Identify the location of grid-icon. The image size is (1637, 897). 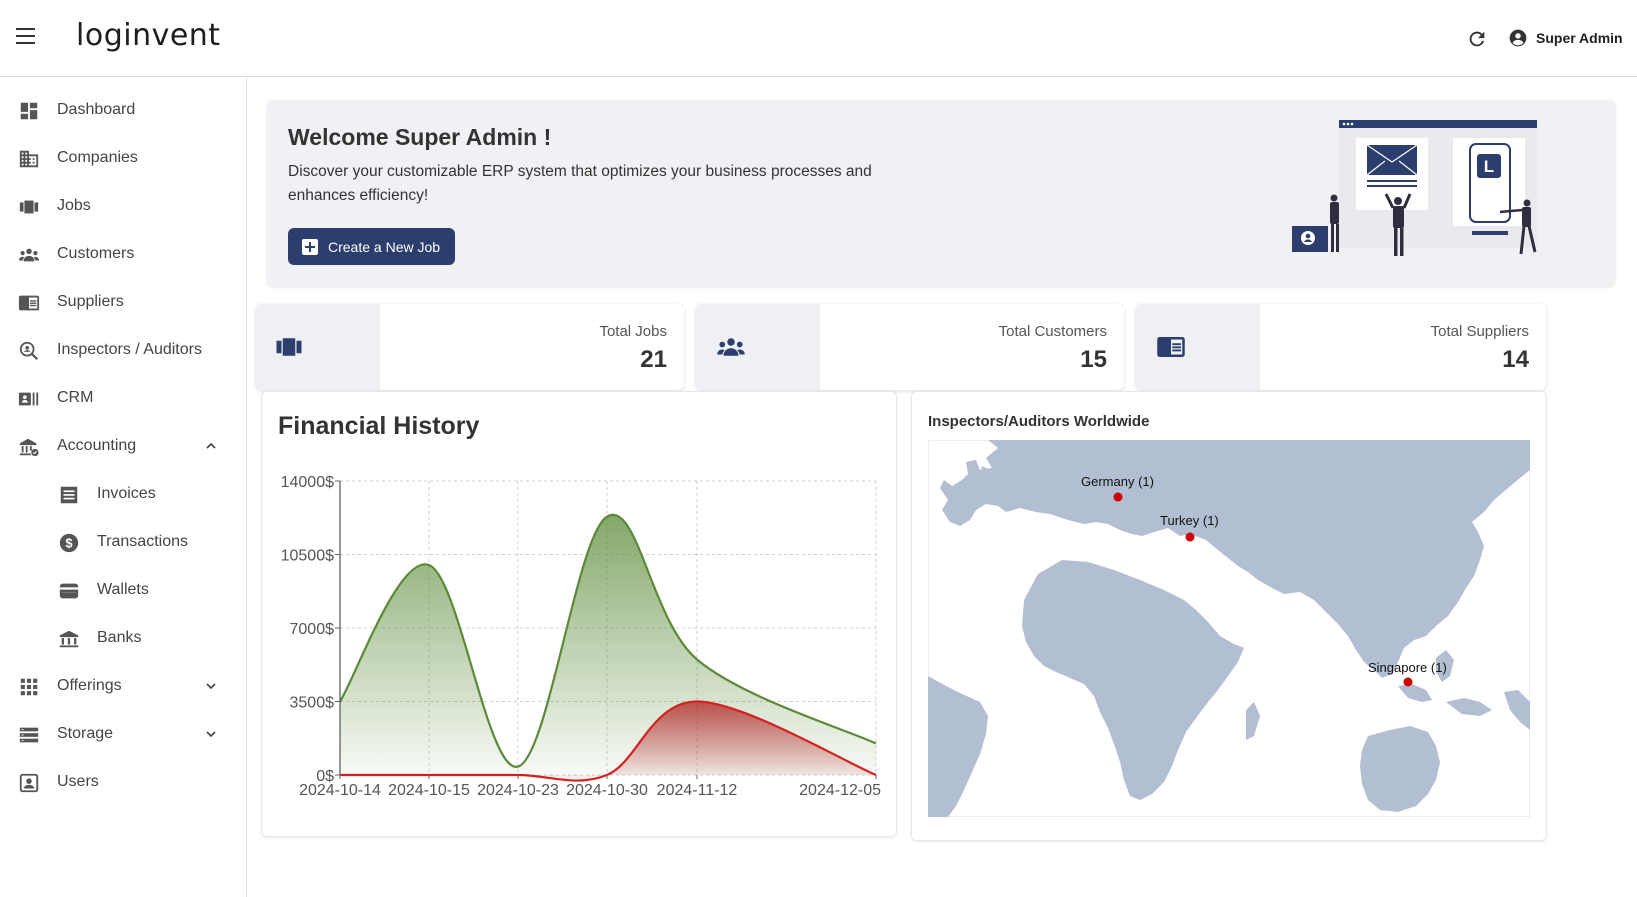
(29, 687).